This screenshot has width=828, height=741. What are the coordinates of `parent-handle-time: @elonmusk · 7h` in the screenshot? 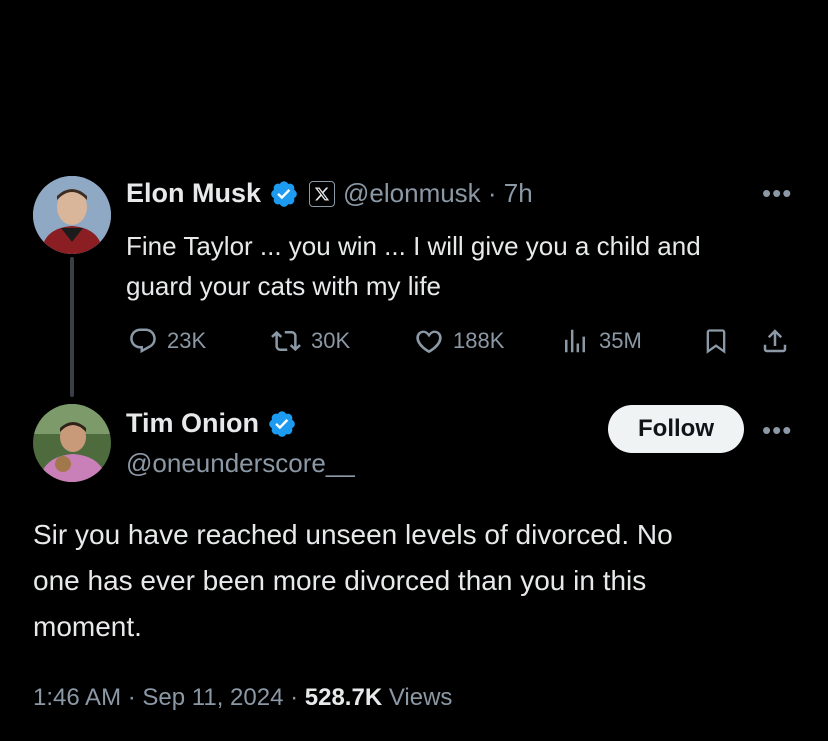 It's located at (438, 193).